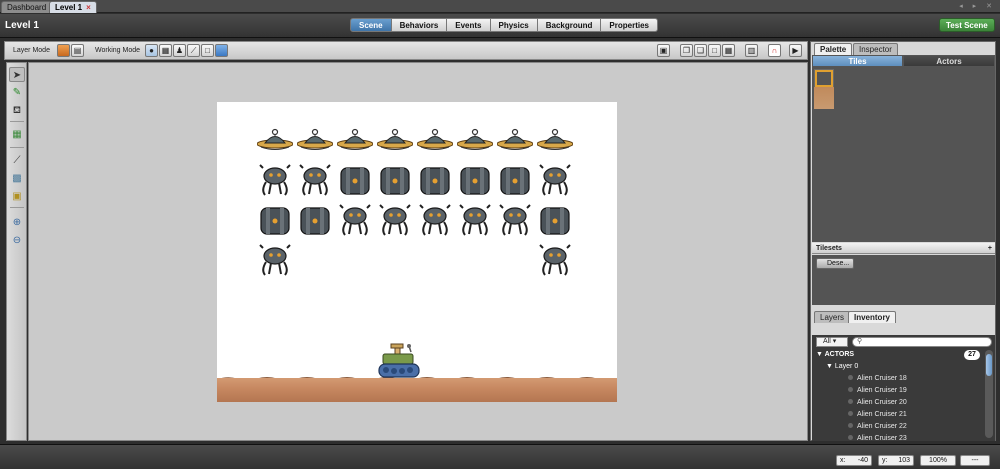 This screenshot has width=1000, height=469. What do you see at coordinates (17, 222) in the screenshot?
I see `zoom-in-icon: ⊕` at bounding box center [17, 222].